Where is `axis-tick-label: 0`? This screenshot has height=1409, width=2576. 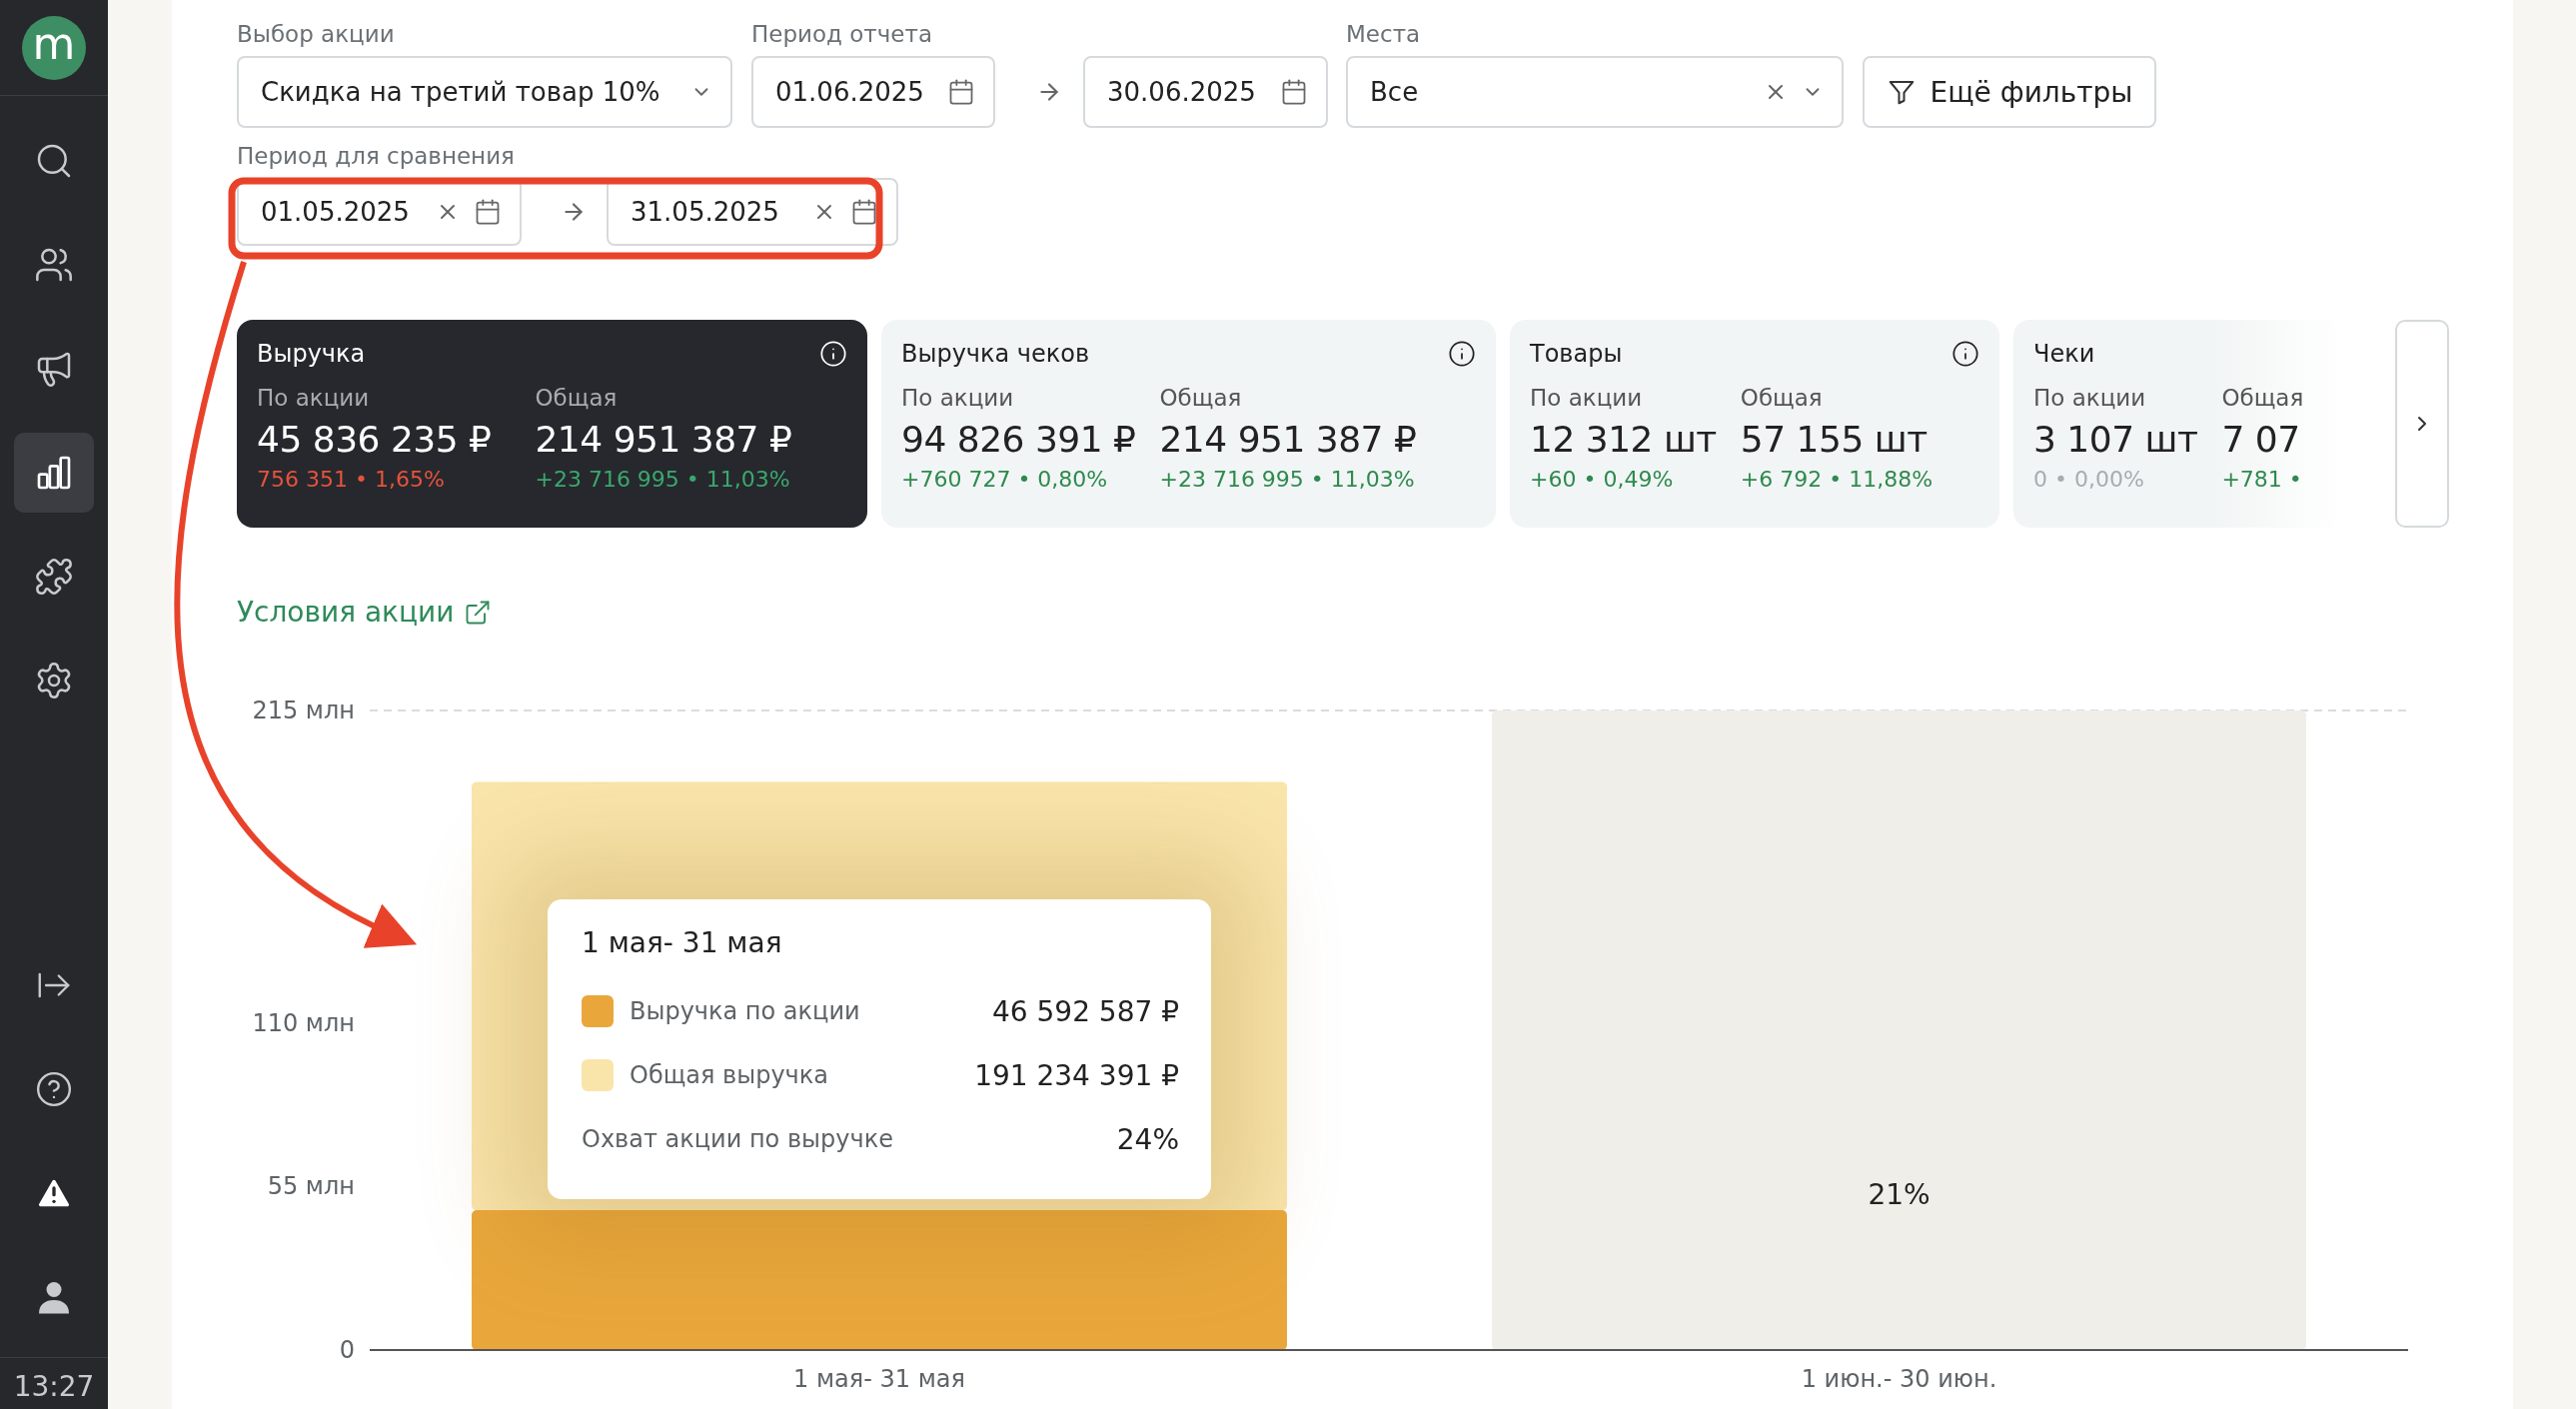
axis-tick-label: 0 is located at coordinates (347, 1350).